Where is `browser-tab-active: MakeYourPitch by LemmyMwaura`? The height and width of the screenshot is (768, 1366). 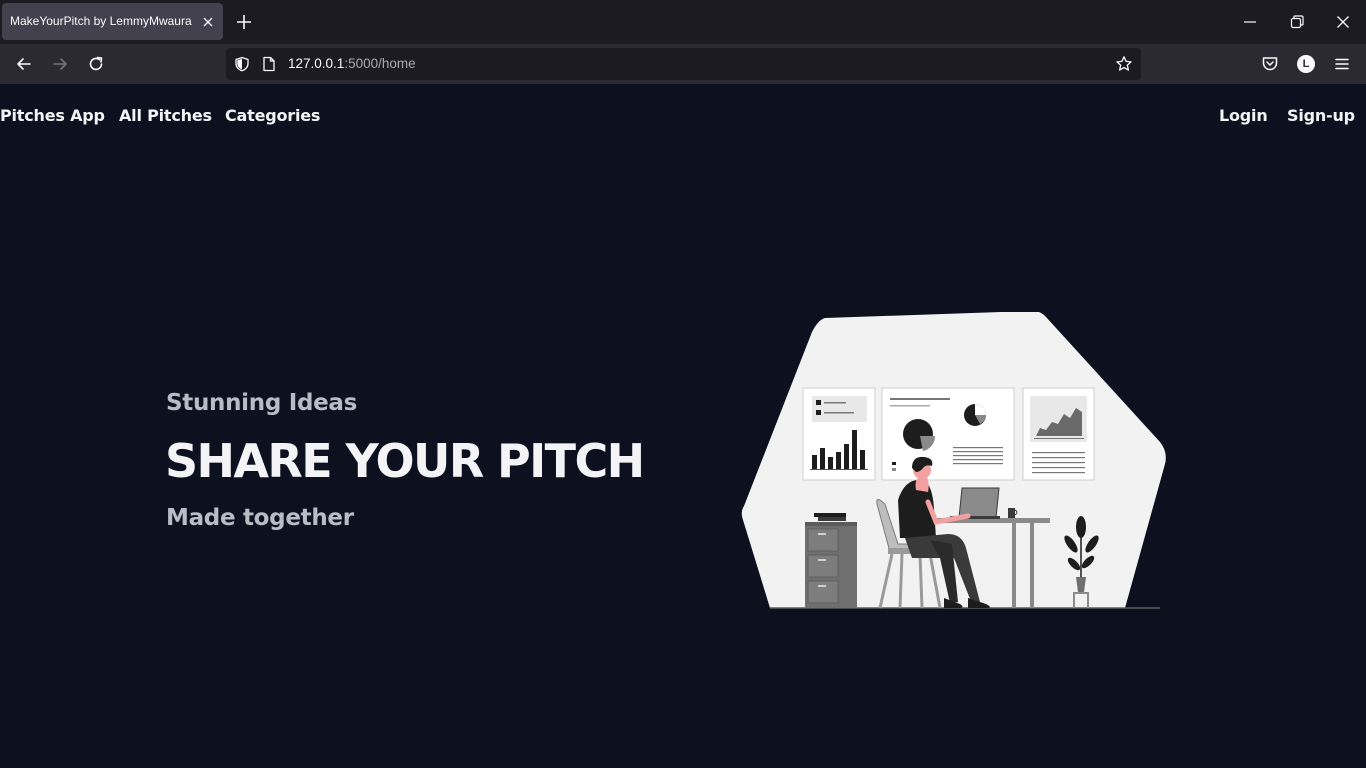
browser-tab-active: MakeYourPitch by LemmyMwaura is located at coordinates (112, 21).